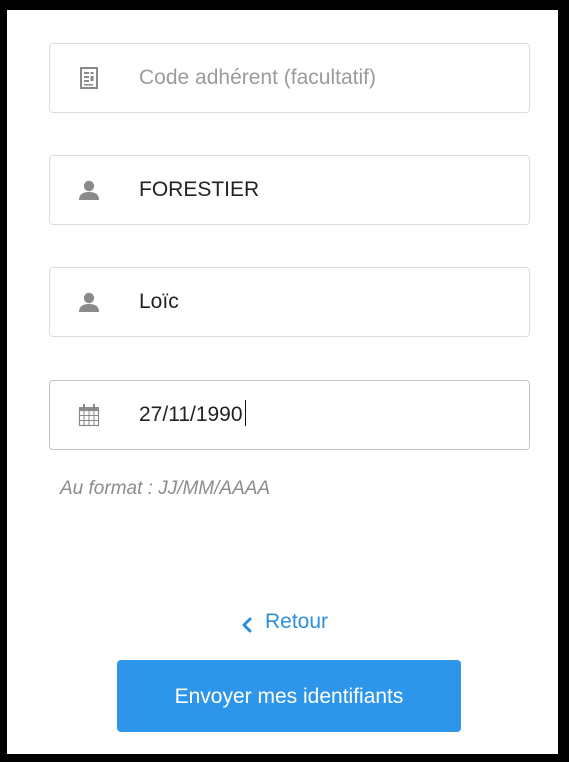 Image resolution: width=569 pixels, height=762 pixels. What do you see at coordinates (89, 78) in the screenshot?
I see `id-card-icon` at bounding box center [89, 78].